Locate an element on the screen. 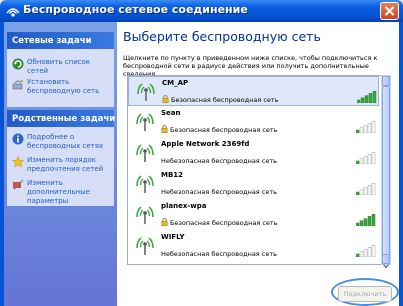 The width and height of the screenshot is (403, 306). network-name: Apple Network 2369fd is located at coordinates (205, 144).